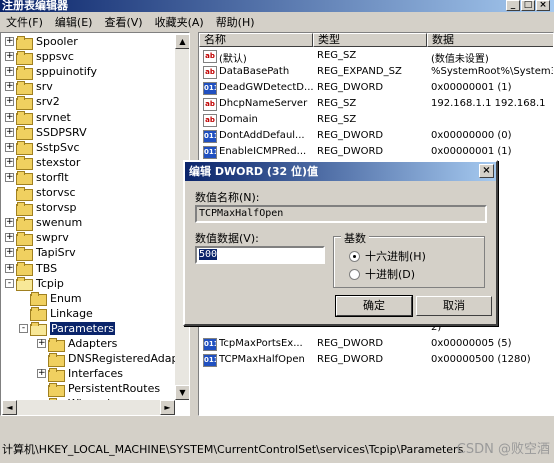  Describe the element at coordinates (9, 407) in the screenshot. I see `scroll-left-arrow-icon: ◄` at that location.